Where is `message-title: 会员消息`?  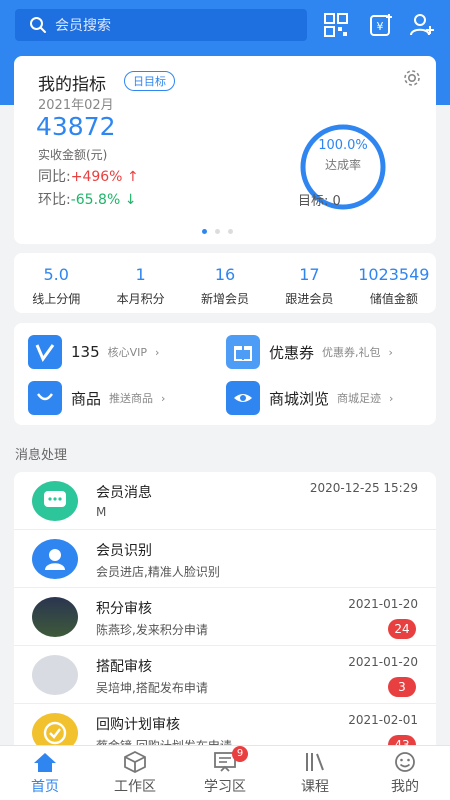
message-title: 会员消息 is located at coordinates (124, 493).